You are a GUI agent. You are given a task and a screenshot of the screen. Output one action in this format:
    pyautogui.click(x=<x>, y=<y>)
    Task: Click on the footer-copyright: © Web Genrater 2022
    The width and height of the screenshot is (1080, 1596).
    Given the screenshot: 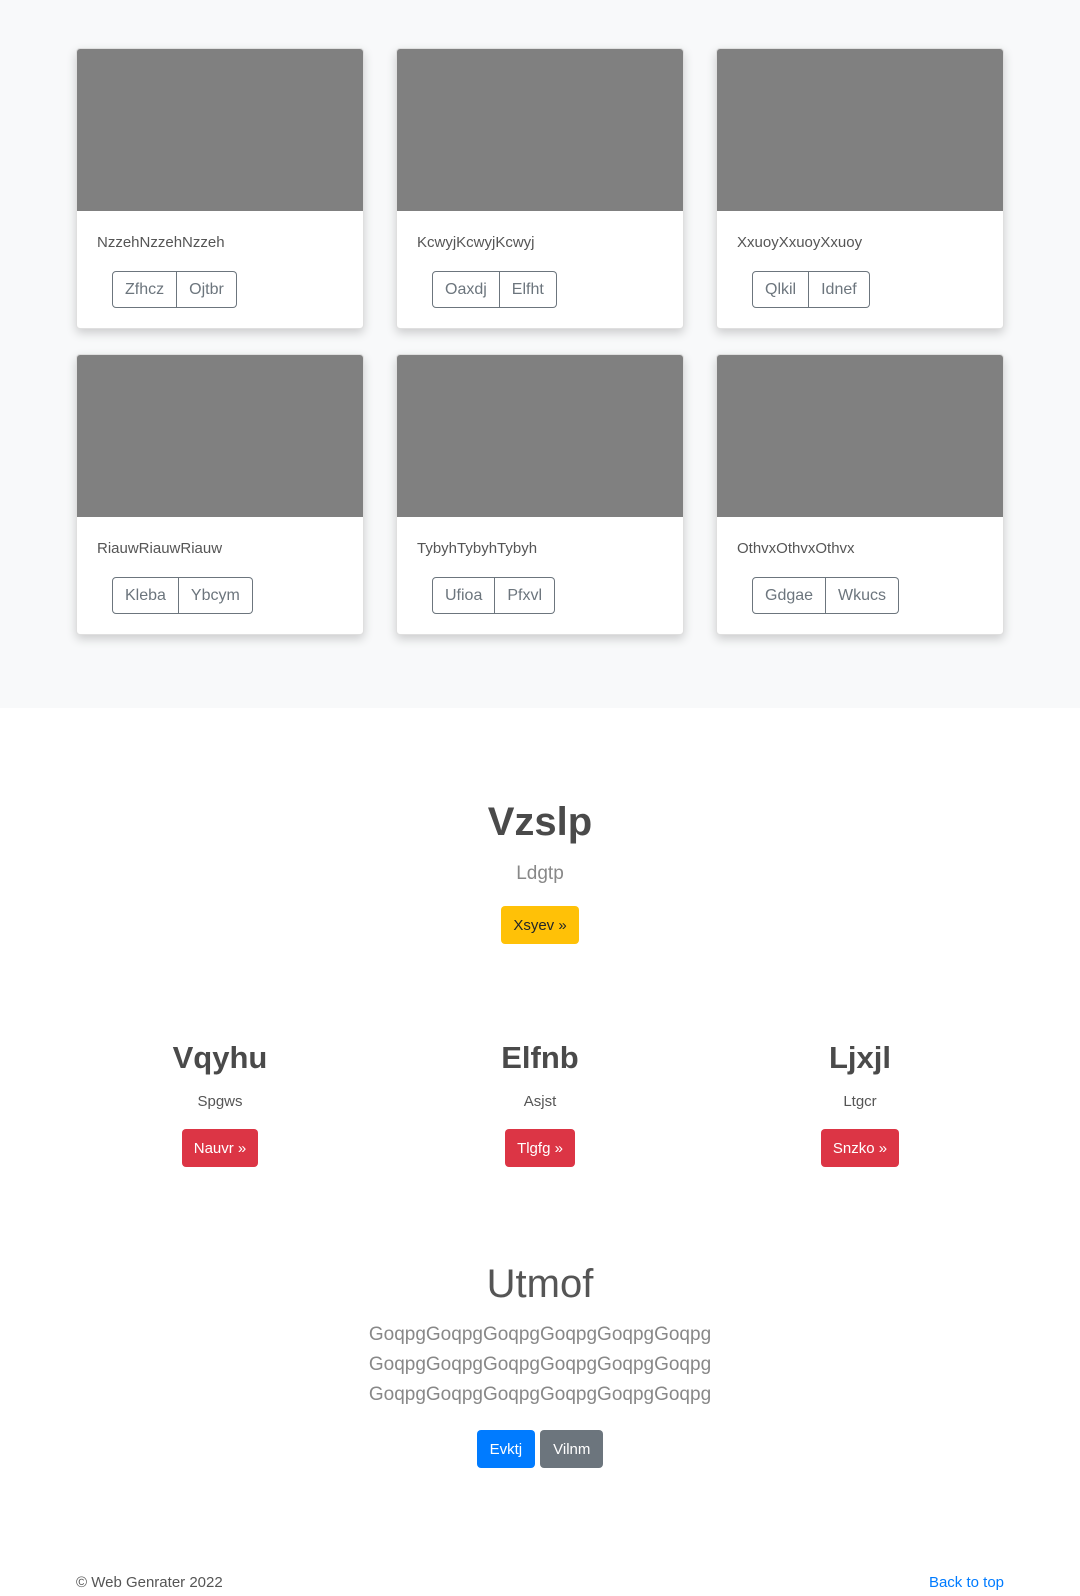 What is the action you would take?
    pyautogui.click(x=149, y=1582)
    